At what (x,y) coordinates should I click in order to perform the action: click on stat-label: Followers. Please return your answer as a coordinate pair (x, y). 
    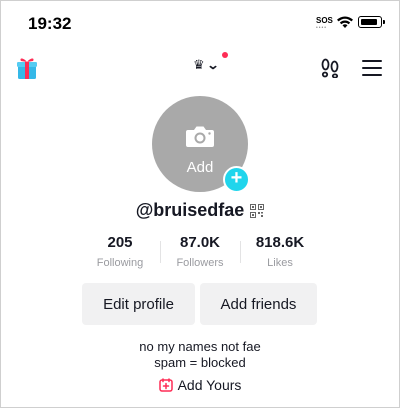
    Looking at the image, I should click on (200, 263).